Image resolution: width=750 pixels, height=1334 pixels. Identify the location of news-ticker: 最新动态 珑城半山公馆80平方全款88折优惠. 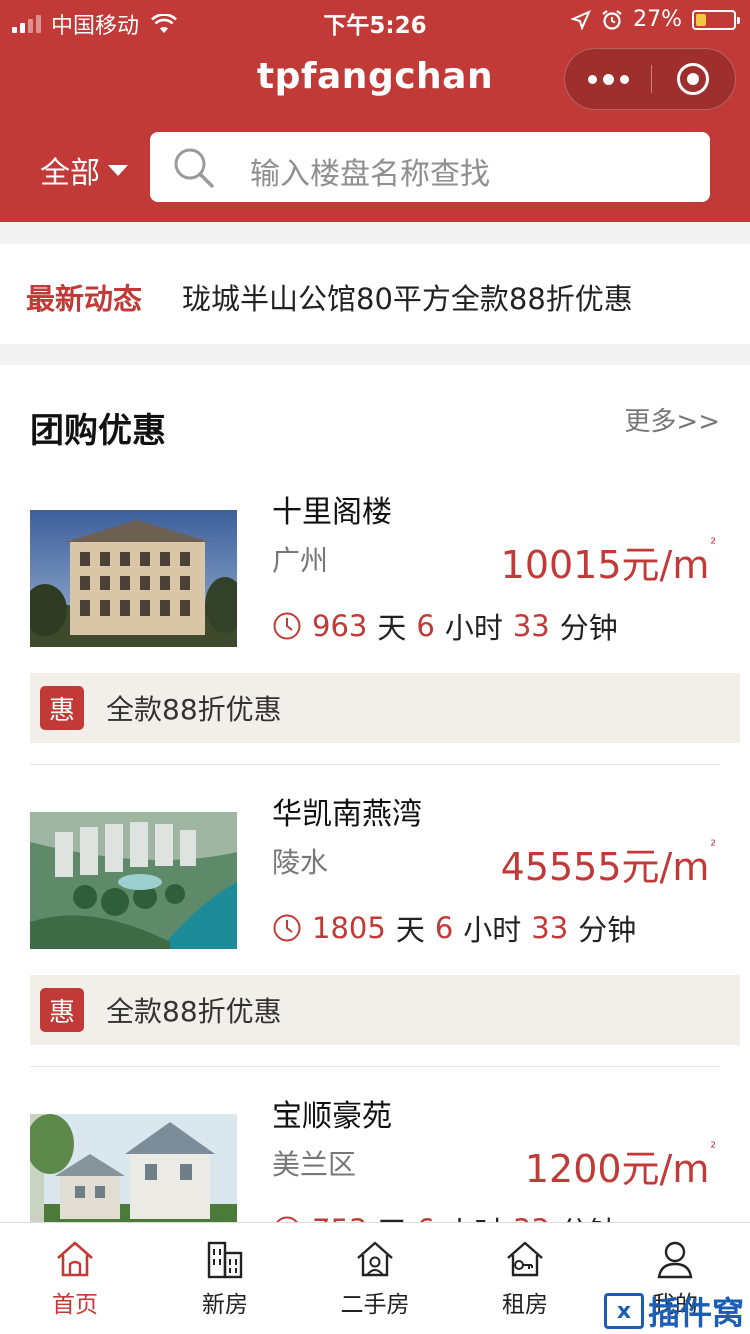
(375, 294).